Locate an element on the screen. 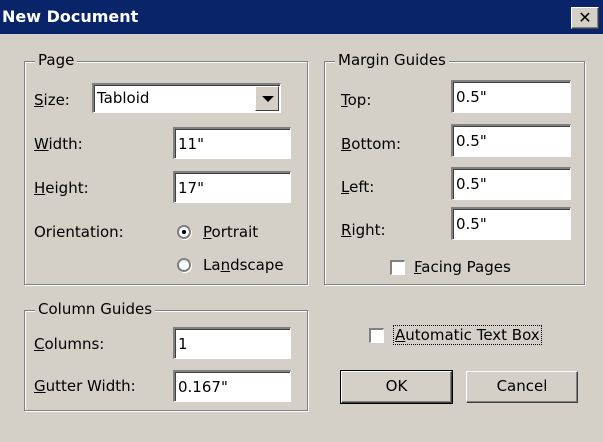 The height and width of the screenshot is (442, 603). title-bar: New Document ✕ is located at coordinates (301, 17).